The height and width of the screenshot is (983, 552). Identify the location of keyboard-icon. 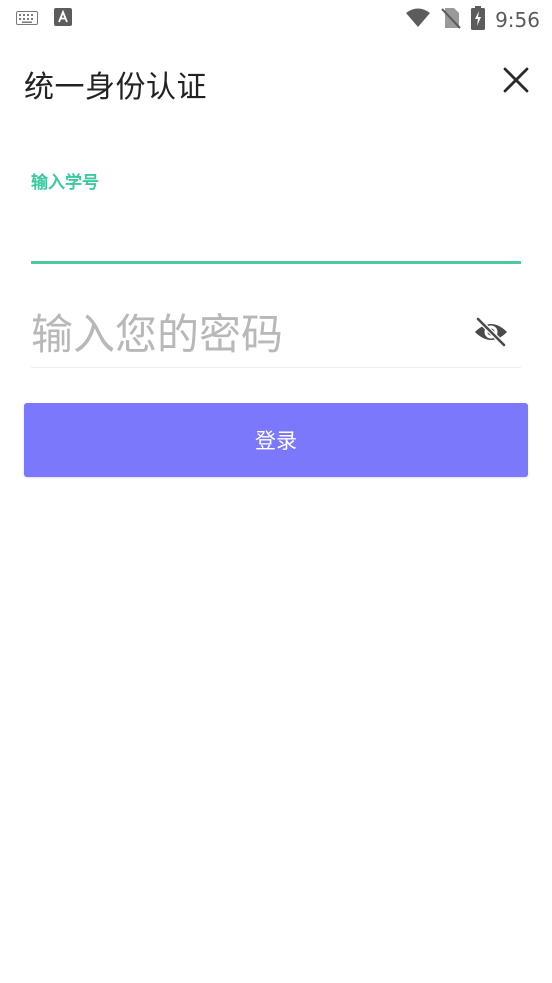
(27, 19).